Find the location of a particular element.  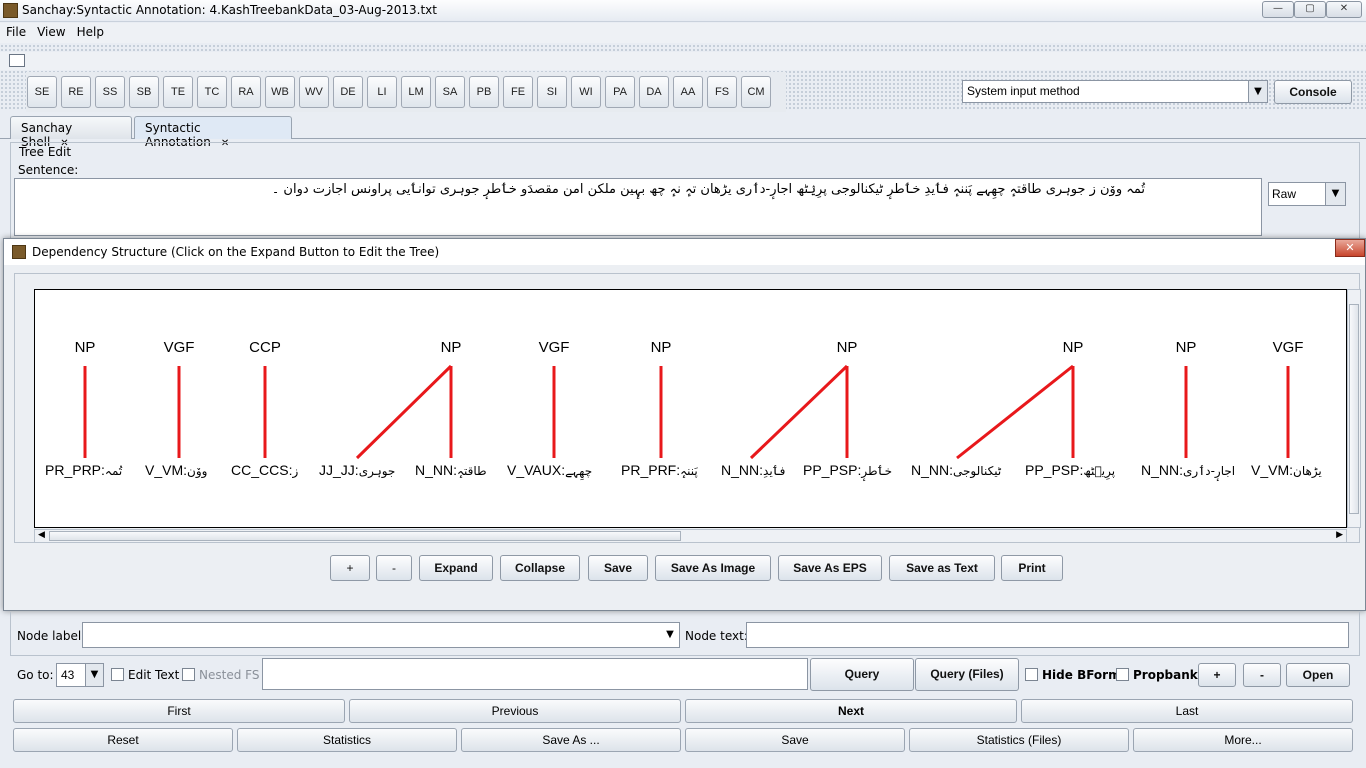

leaf-node: N_NN:فٲیدِ is located at coordinates (753, 470).